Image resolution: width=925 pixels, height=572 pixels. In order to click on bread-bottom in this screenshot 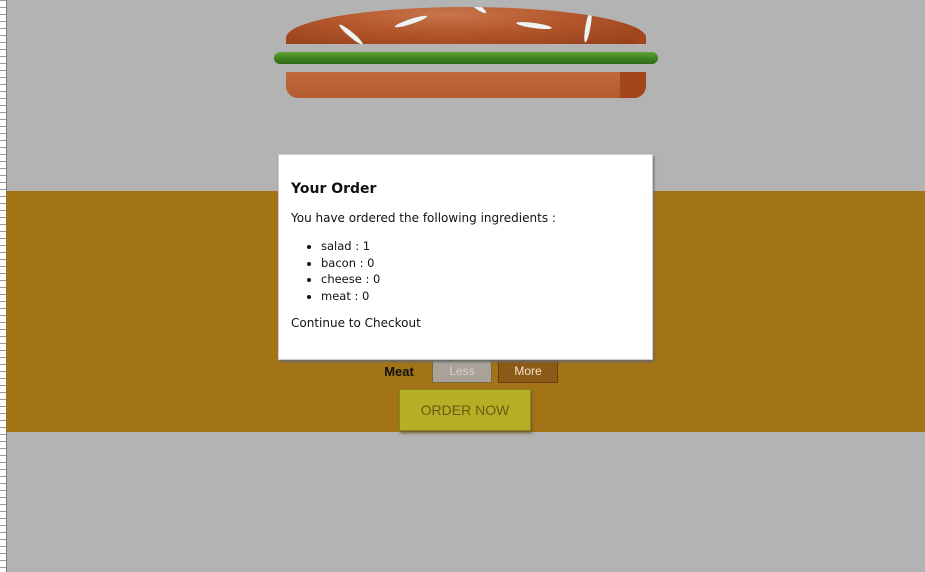, I will do `click(466, 85)`.